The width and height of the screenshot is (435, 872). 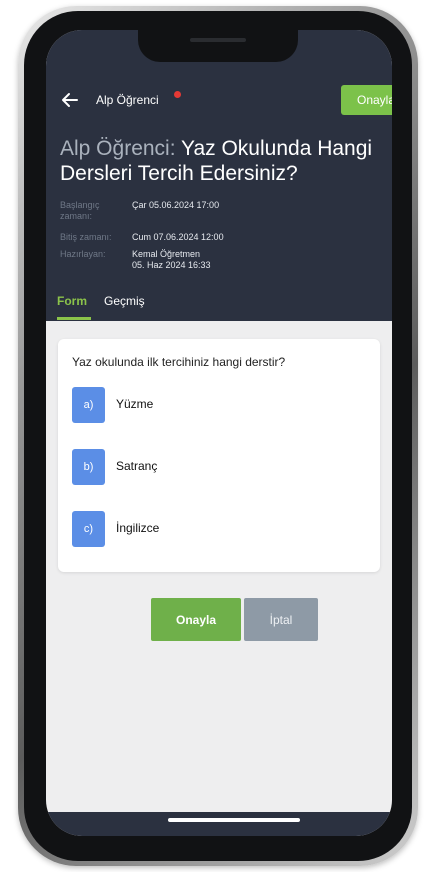 I want to click on option-a: a) Yüzme, so click(x=232, y=405).